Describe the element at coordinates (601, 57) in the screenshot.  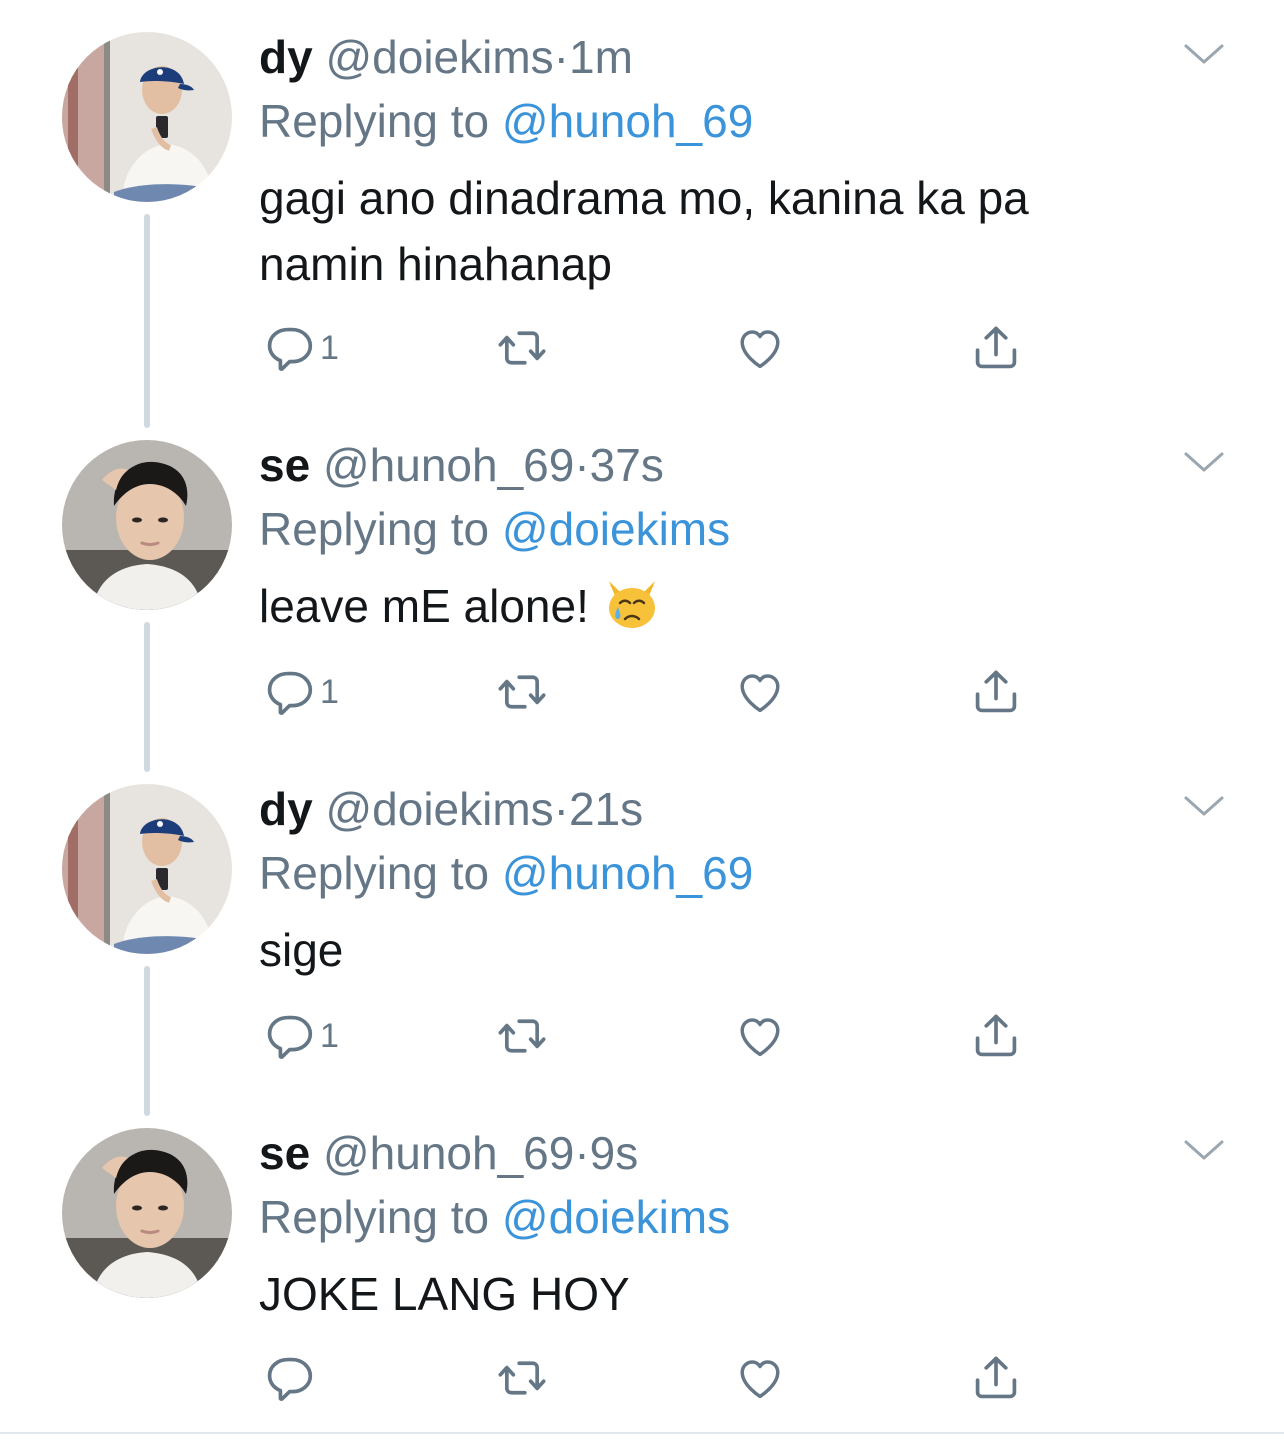
I see `timestamp: 1m` at that location.